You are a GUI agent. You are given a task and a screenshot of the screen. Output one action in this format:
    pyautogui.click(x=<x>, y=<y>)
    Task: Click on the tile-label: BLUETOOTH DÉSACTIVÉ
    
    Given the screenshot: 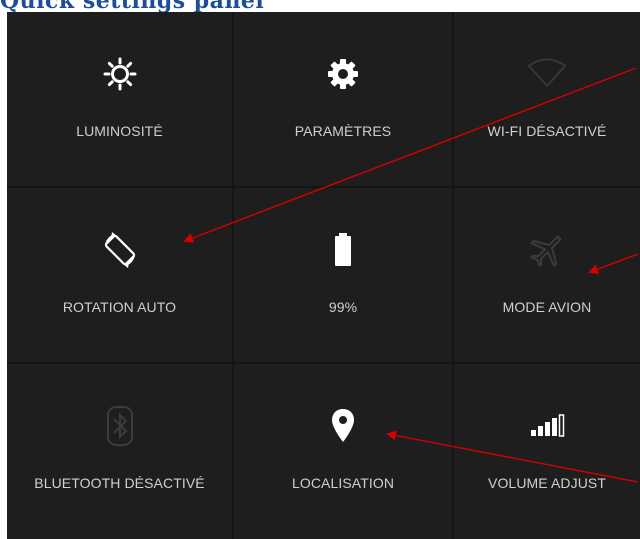 What is the action you would take?
    pyautogui.click(x=119, y=483)
    